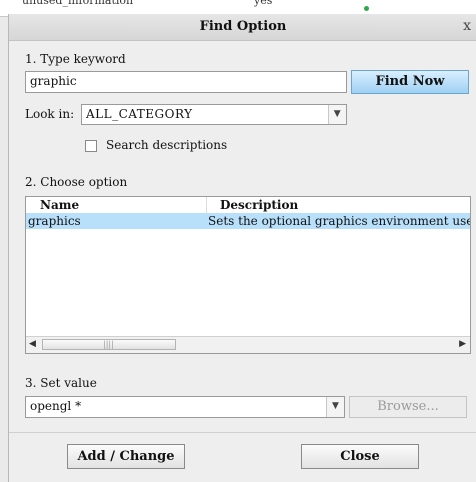 The height and width of the screenshot is (482, 476). I want to click on dialog-title: Find Option, so click(243, 26).